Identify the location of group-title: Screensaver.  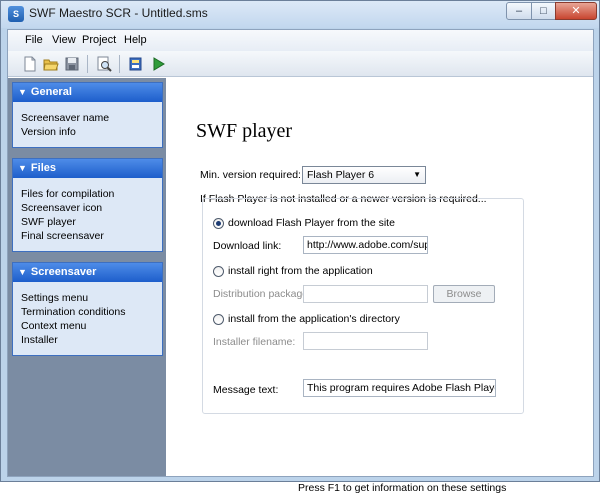
(63, 272).